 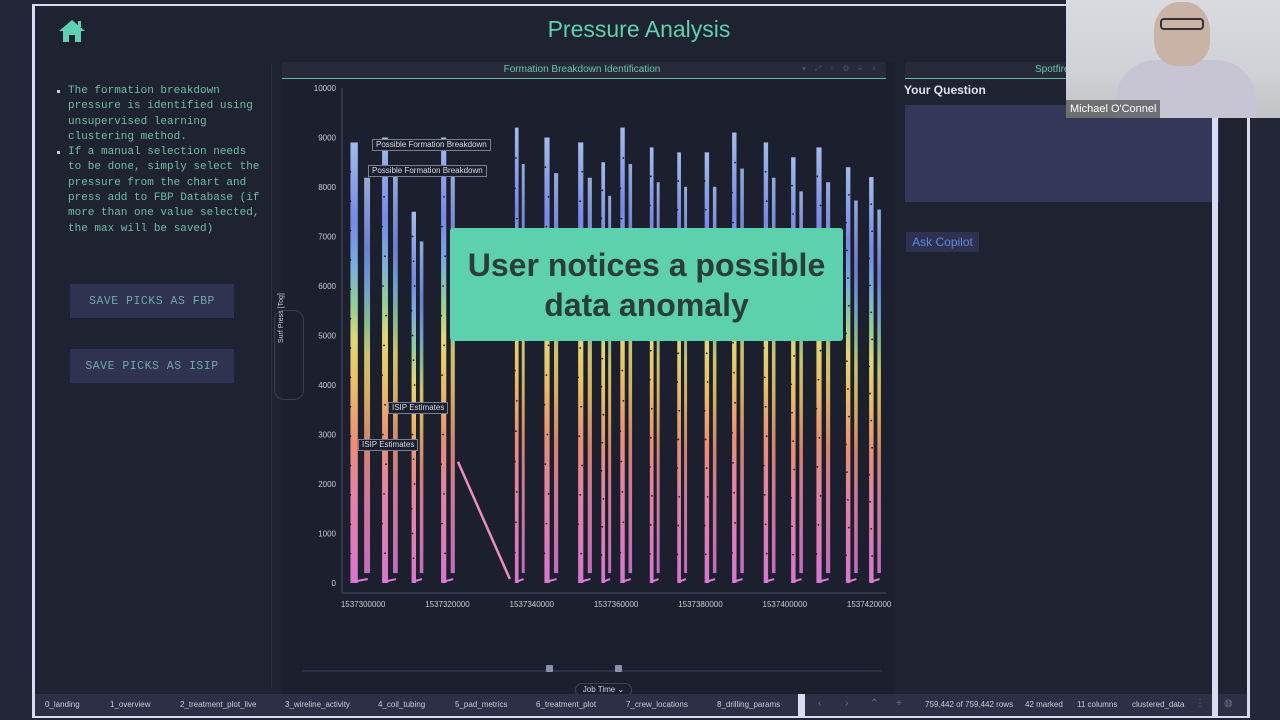 What do you see at coordinates (874, 68) in the screenshot?
I see `close-icon: ×` at bounding box center [874, 68].